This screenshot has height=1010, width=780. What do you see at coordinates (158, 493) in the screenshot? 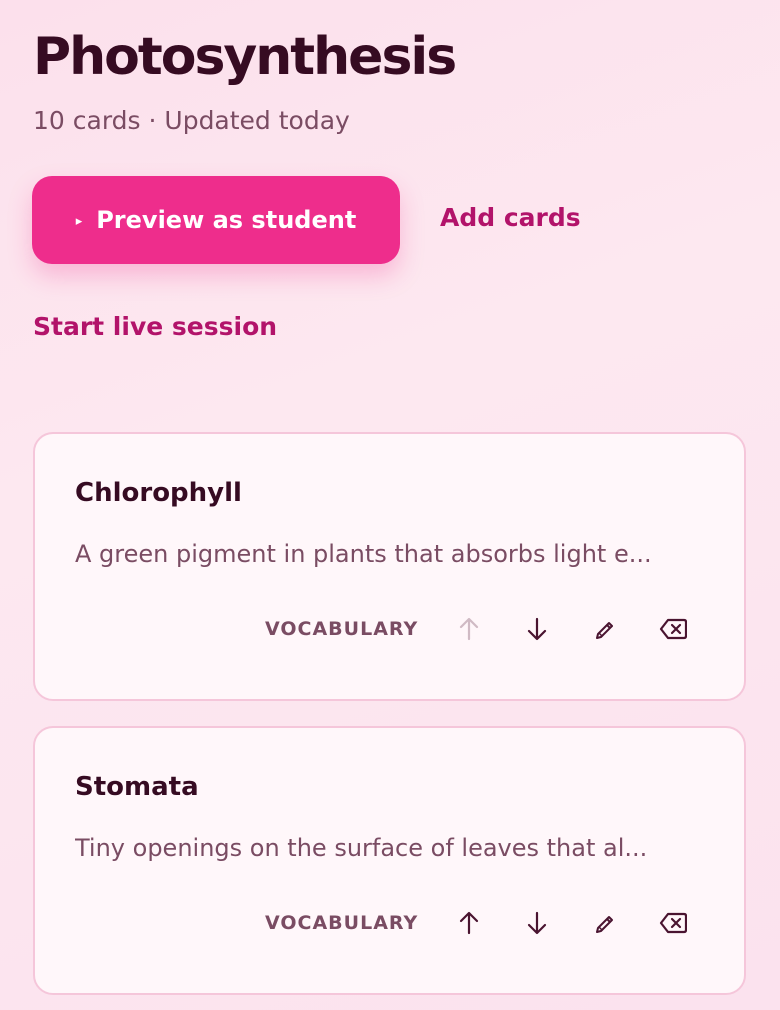
I see `card-title: Chlorophyll` at bounding box center [158, 493].